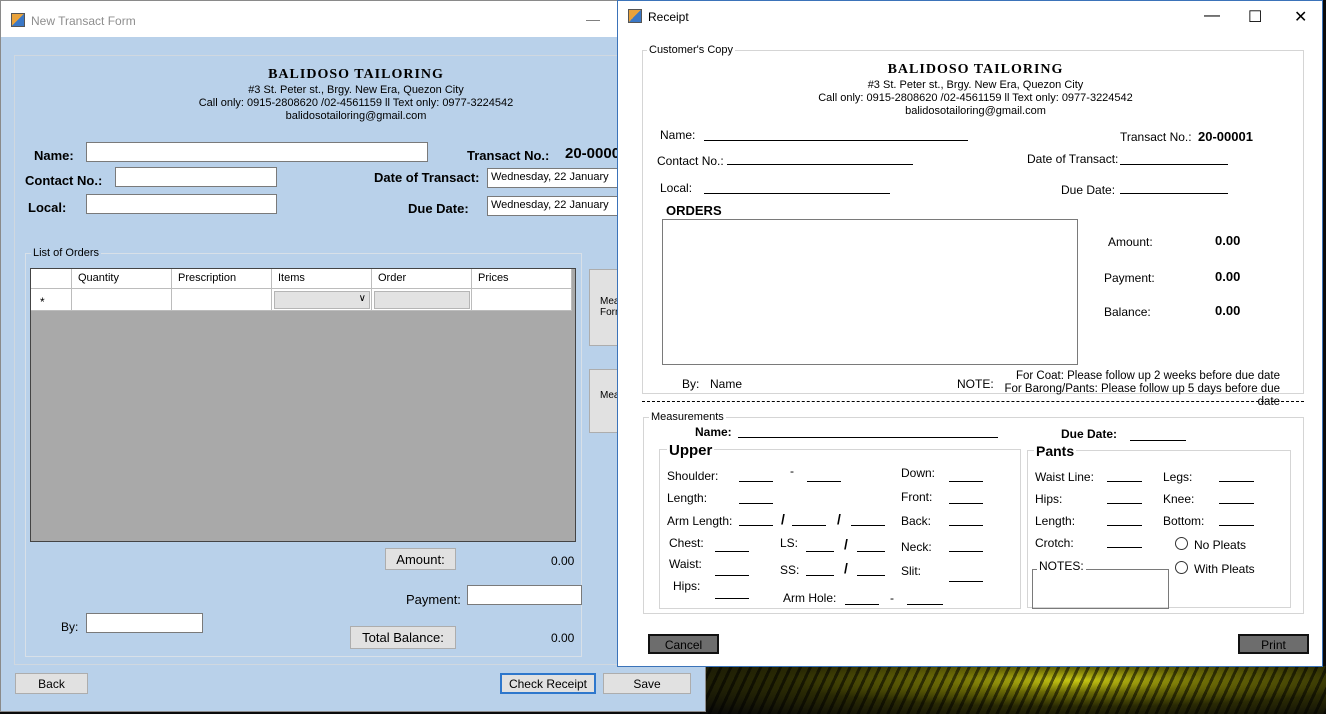 Image resolution: width=1326 pixels, height=714 pixels. What do you see at coordinates (678, 135) in the screenshot?
I see `receipt-name-label: Name:` at bounding box center [678, 135].